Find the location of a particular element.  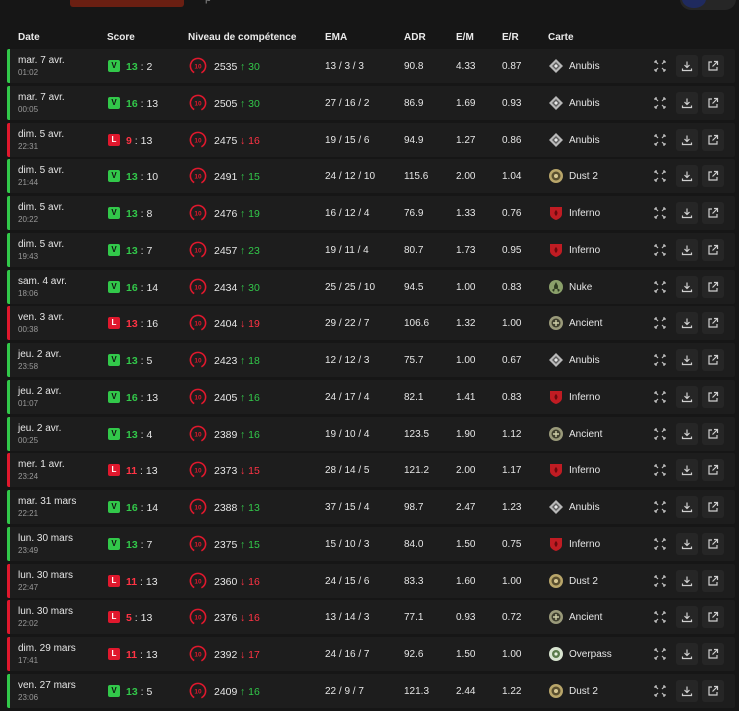

match-date: lun. 30 mars is located at coordinates (46, 538).